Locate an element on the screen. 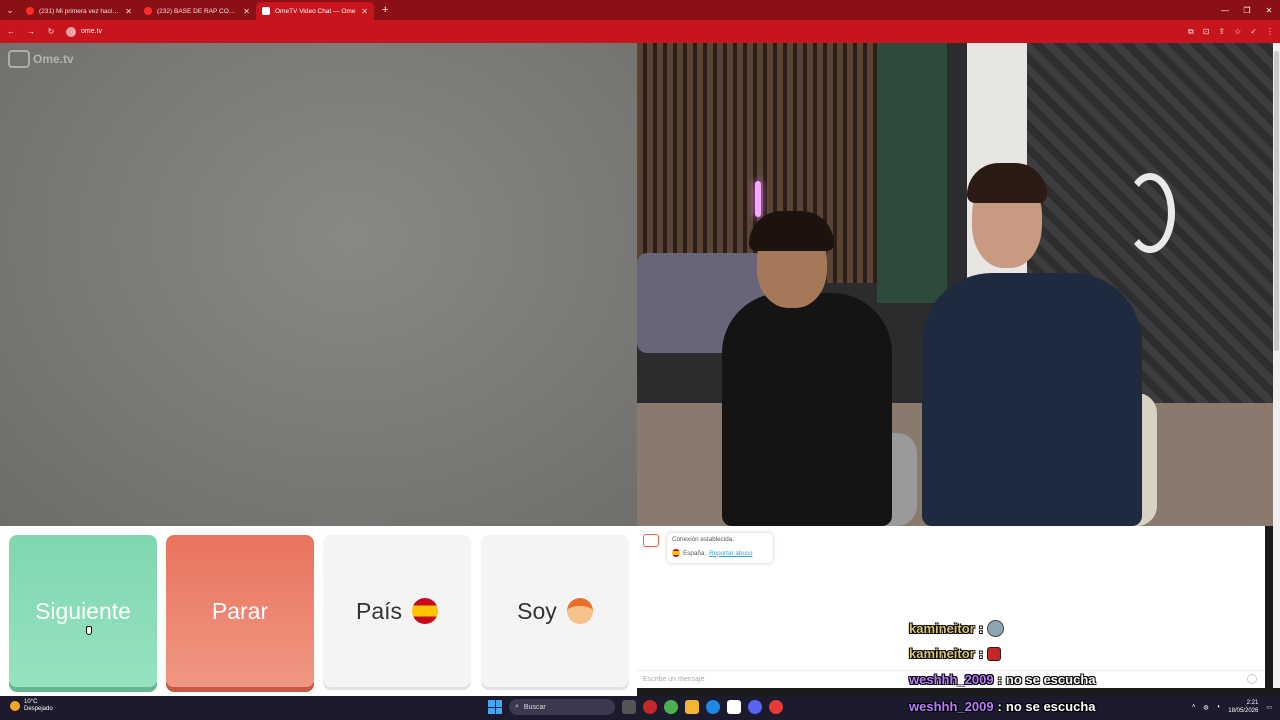  site-info-icon is located at coordinates (71, 31).